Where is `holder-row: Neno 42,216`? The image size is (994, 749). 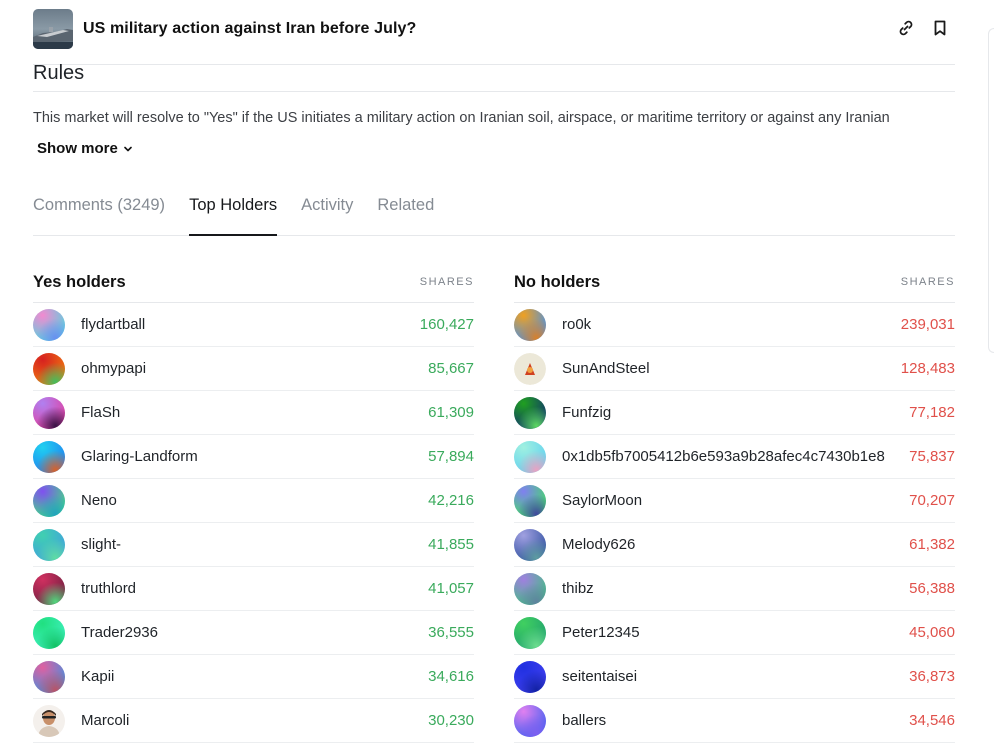 holder-row: Neno 42,216 is located at coordinates (253, 501).